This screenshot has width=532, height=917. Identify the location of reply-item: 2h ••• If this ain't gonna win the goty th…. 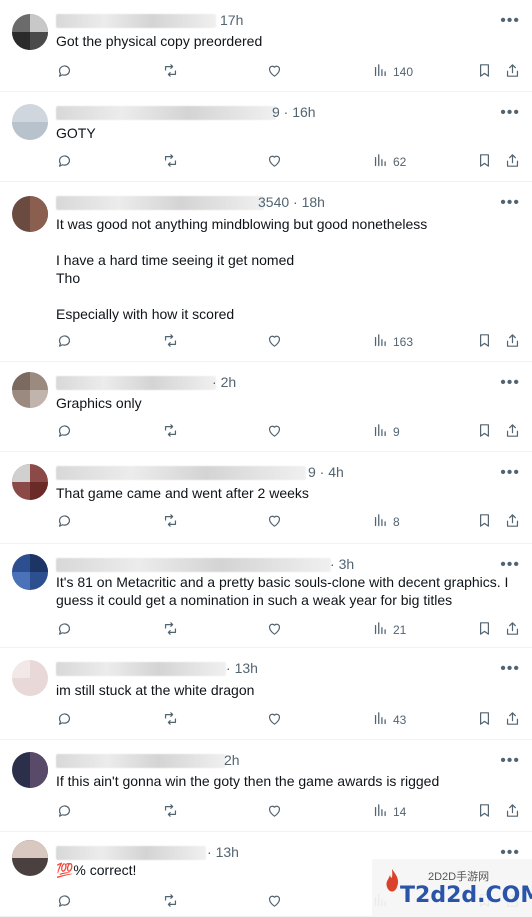
(266, 786).